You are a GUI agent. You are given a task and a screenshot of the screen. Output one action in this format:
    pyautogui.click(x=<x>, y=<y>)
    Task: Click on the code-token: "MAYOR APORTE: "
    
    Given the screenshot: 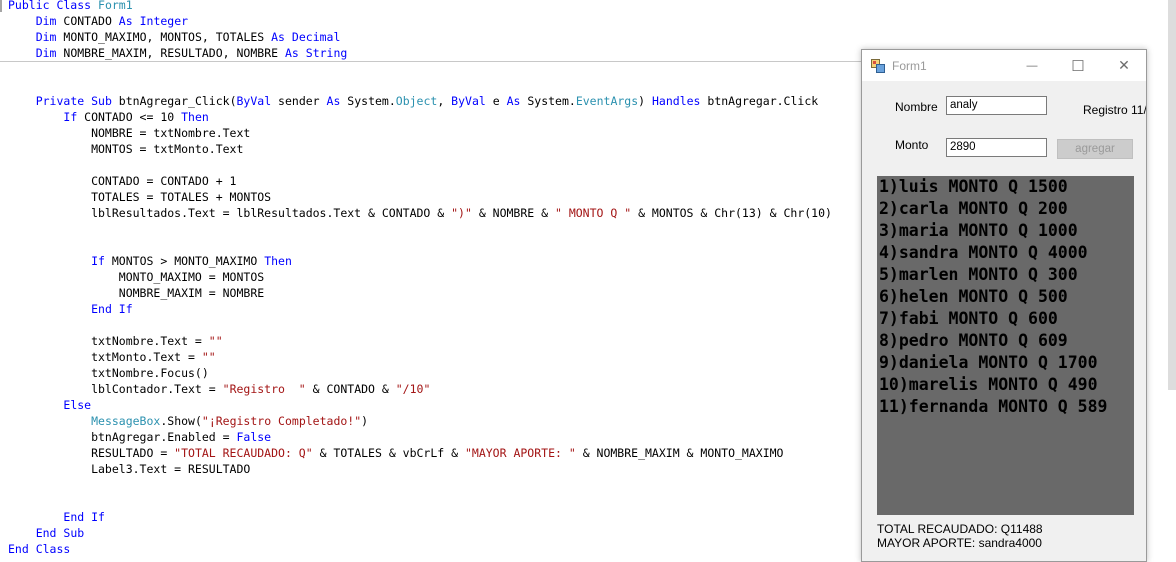 What is the action you would take?
    pyautogui.click(x=520, y=453)
    